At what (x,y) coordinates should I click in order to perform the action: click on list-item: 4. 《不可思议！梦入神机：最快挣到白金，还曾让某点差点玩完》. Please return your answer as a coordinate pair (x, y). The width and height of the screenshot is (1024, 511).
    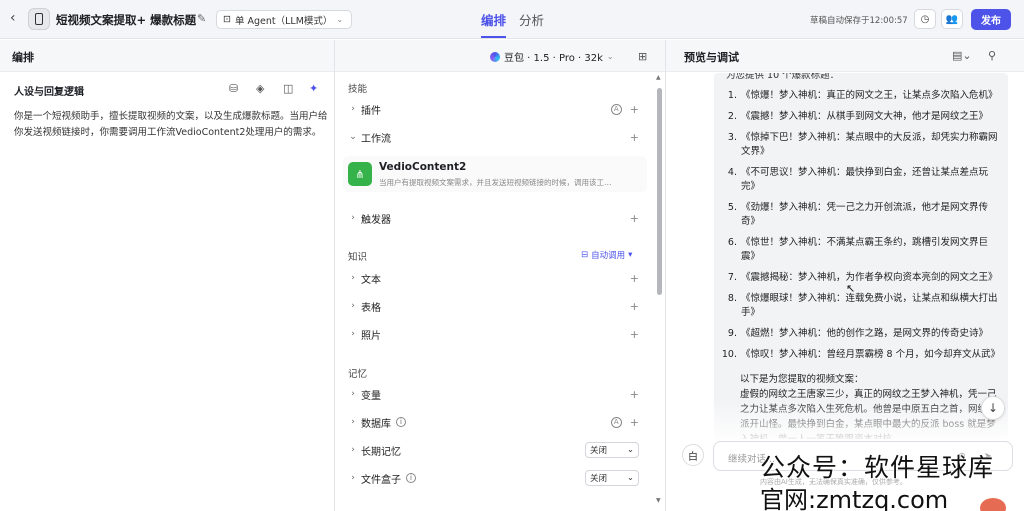
    Looking at the image, I should click on (858, 179).